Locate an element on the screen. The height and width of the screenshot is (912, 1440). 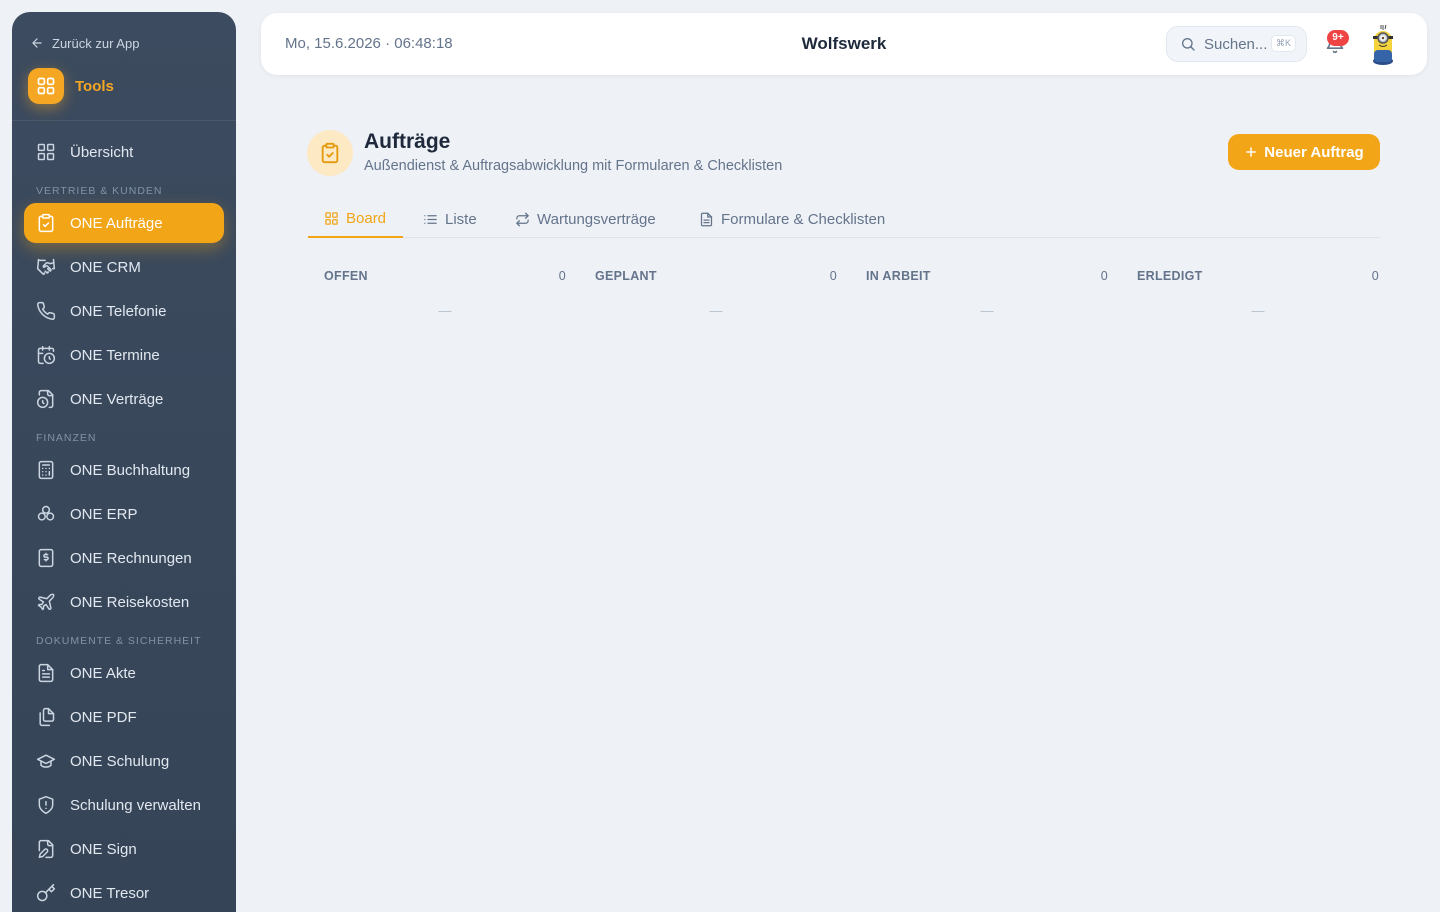
search-shortcut: ⌘K is located at coordinates (1283, 43).